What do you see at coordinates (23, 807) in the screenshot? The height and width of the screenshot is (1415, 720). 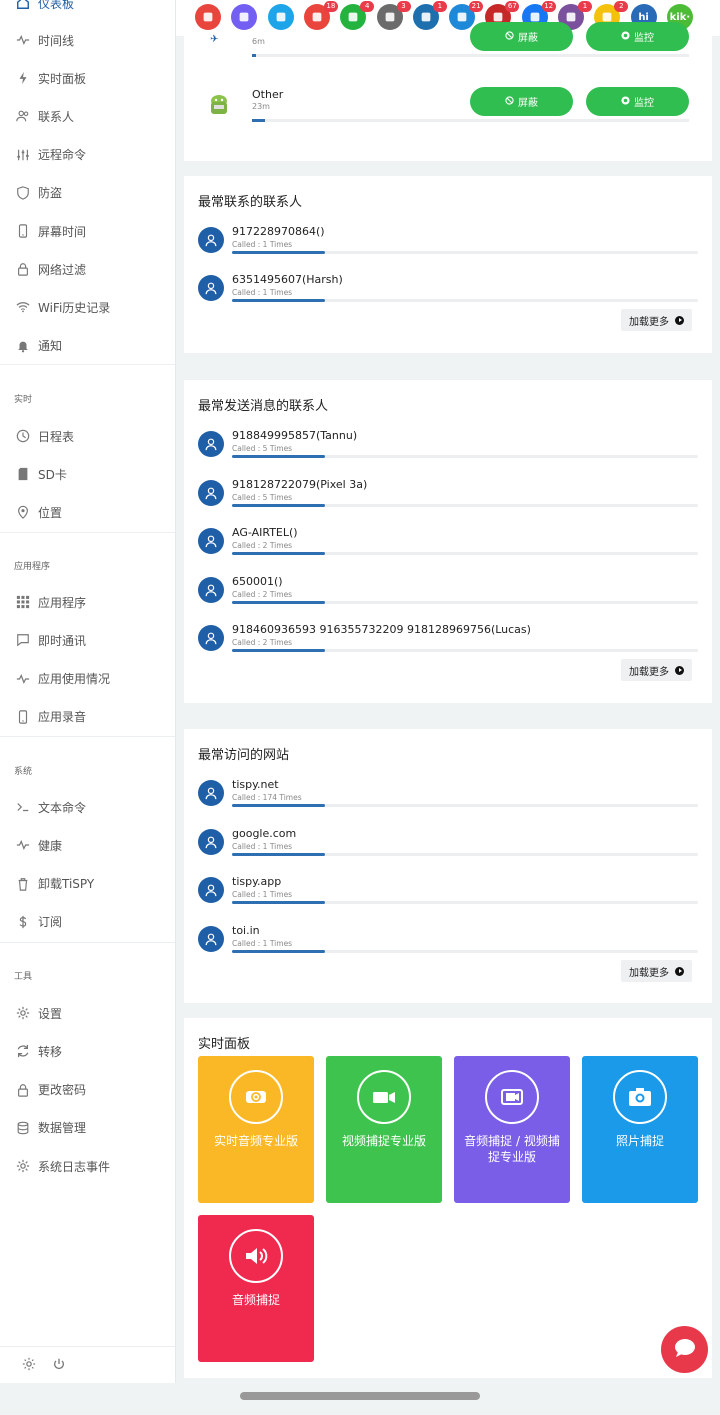 I see `terminal-icon` at bounding box center [23, 807].